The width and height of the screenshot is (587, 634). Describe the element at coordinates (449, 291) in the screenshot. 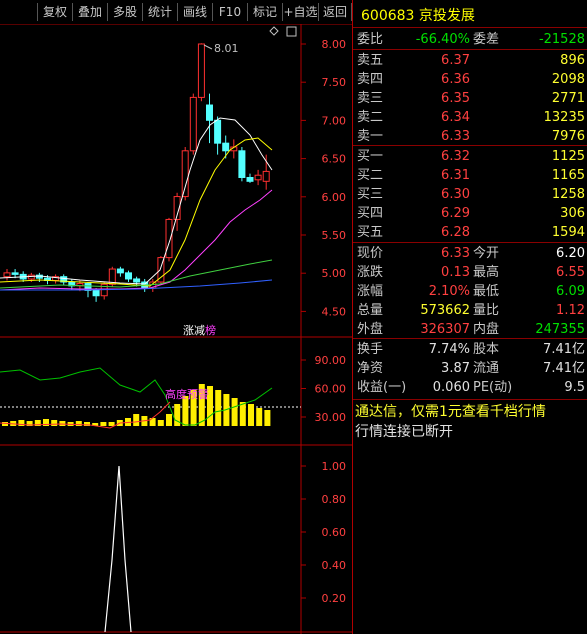

I see `stat-value: 2.10%` at that location.